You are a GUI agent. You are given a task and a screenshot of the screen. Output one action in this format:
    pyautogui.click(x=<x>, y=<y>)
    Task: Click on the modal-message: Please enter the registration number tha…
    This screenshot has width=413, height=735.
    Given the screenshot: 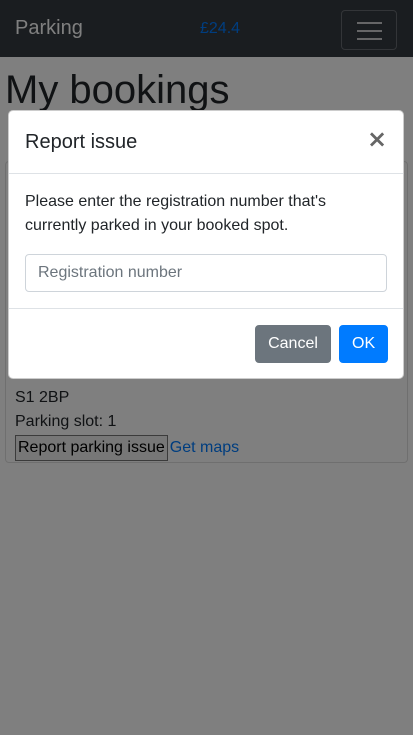 What is the action you would take?
    pyautogui.click(x=175, y=213)
    